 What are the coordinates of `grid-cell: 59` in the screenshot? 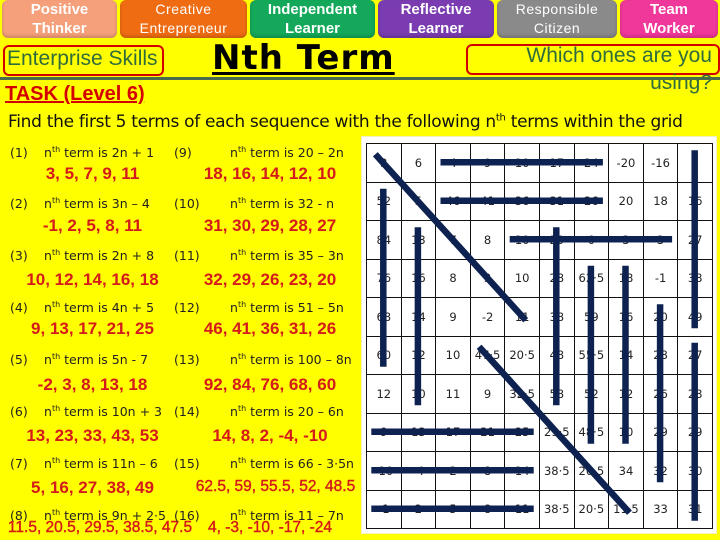 It's located at (592, 317).